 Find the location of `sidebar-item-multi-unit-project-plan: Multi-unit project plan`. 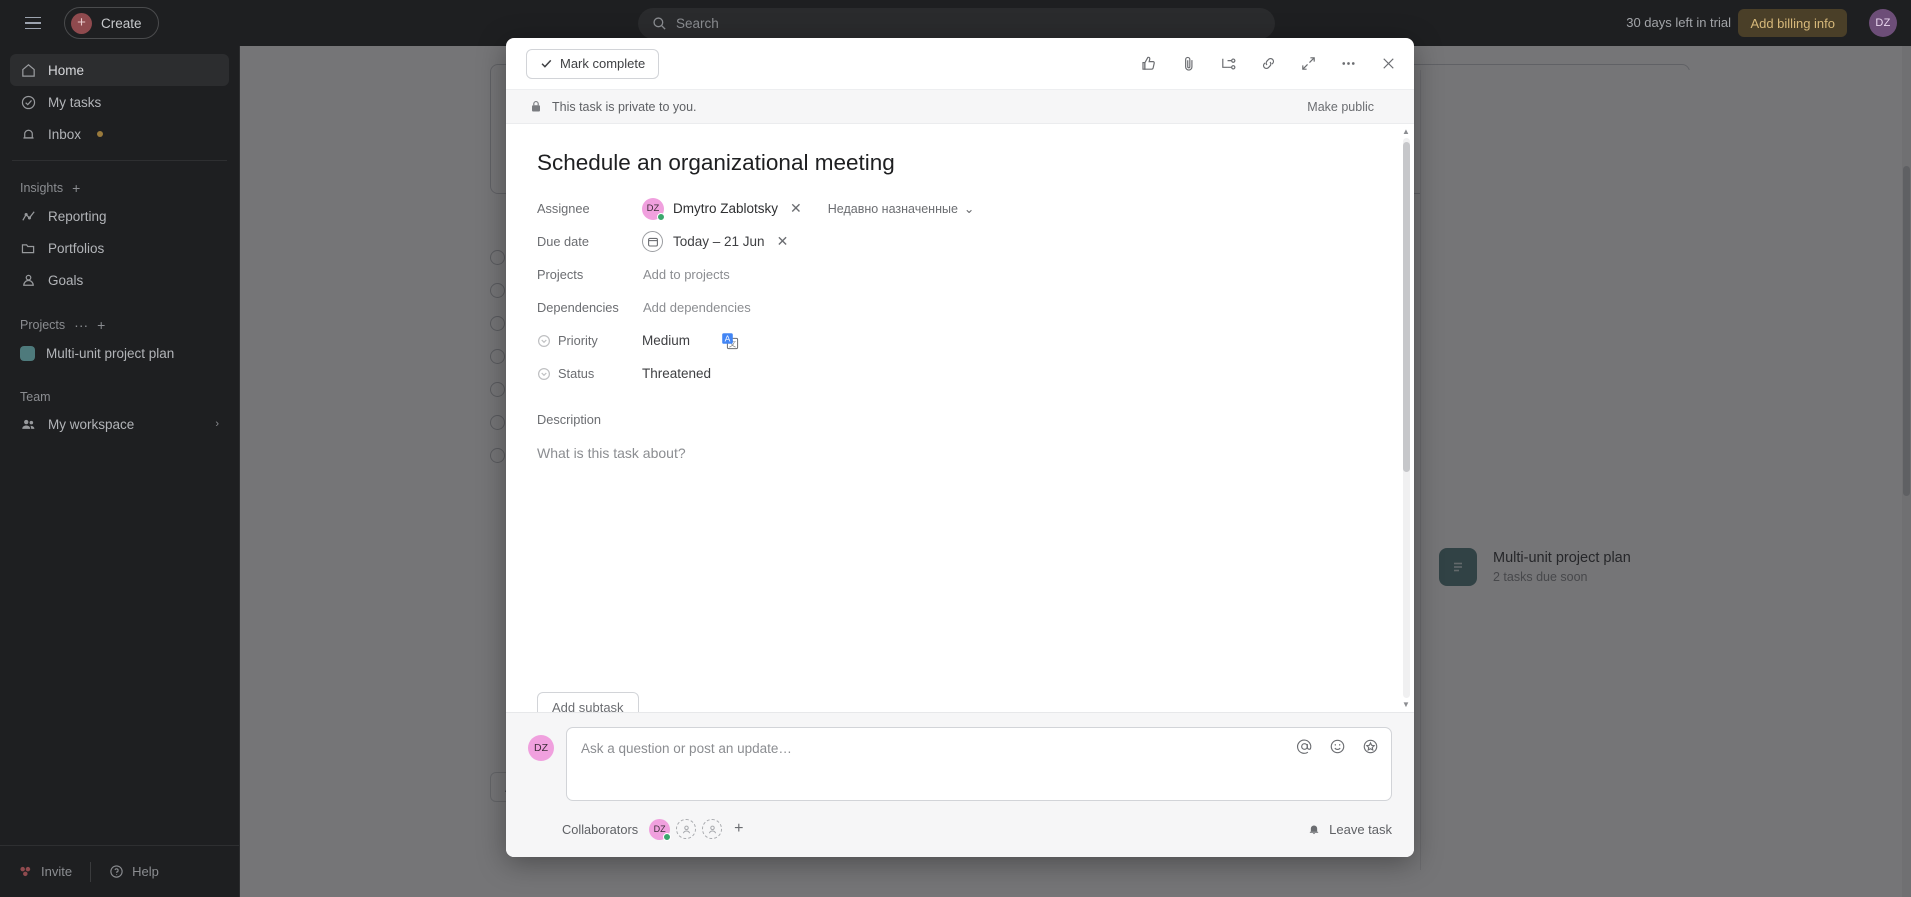

sidebar-item-multi-unit-project-plan: Multi-unit project plan is located at coordinates (119, 353).